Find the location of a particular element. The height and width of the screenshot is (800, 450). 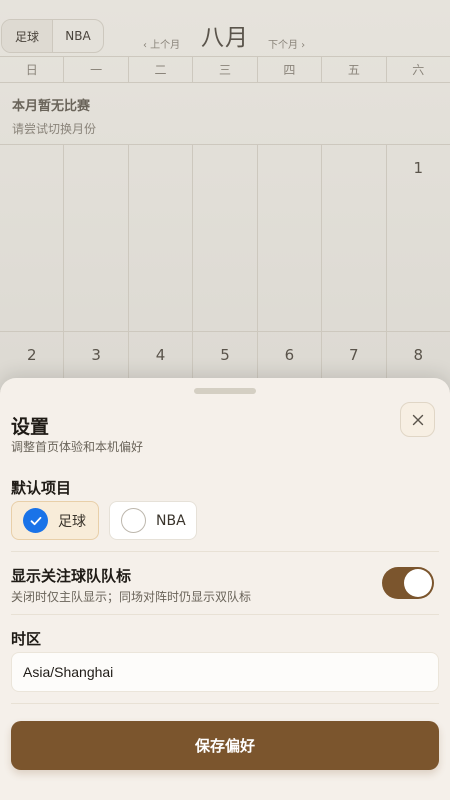

timezone-label: 时区 is located at coordinates (26, 639).